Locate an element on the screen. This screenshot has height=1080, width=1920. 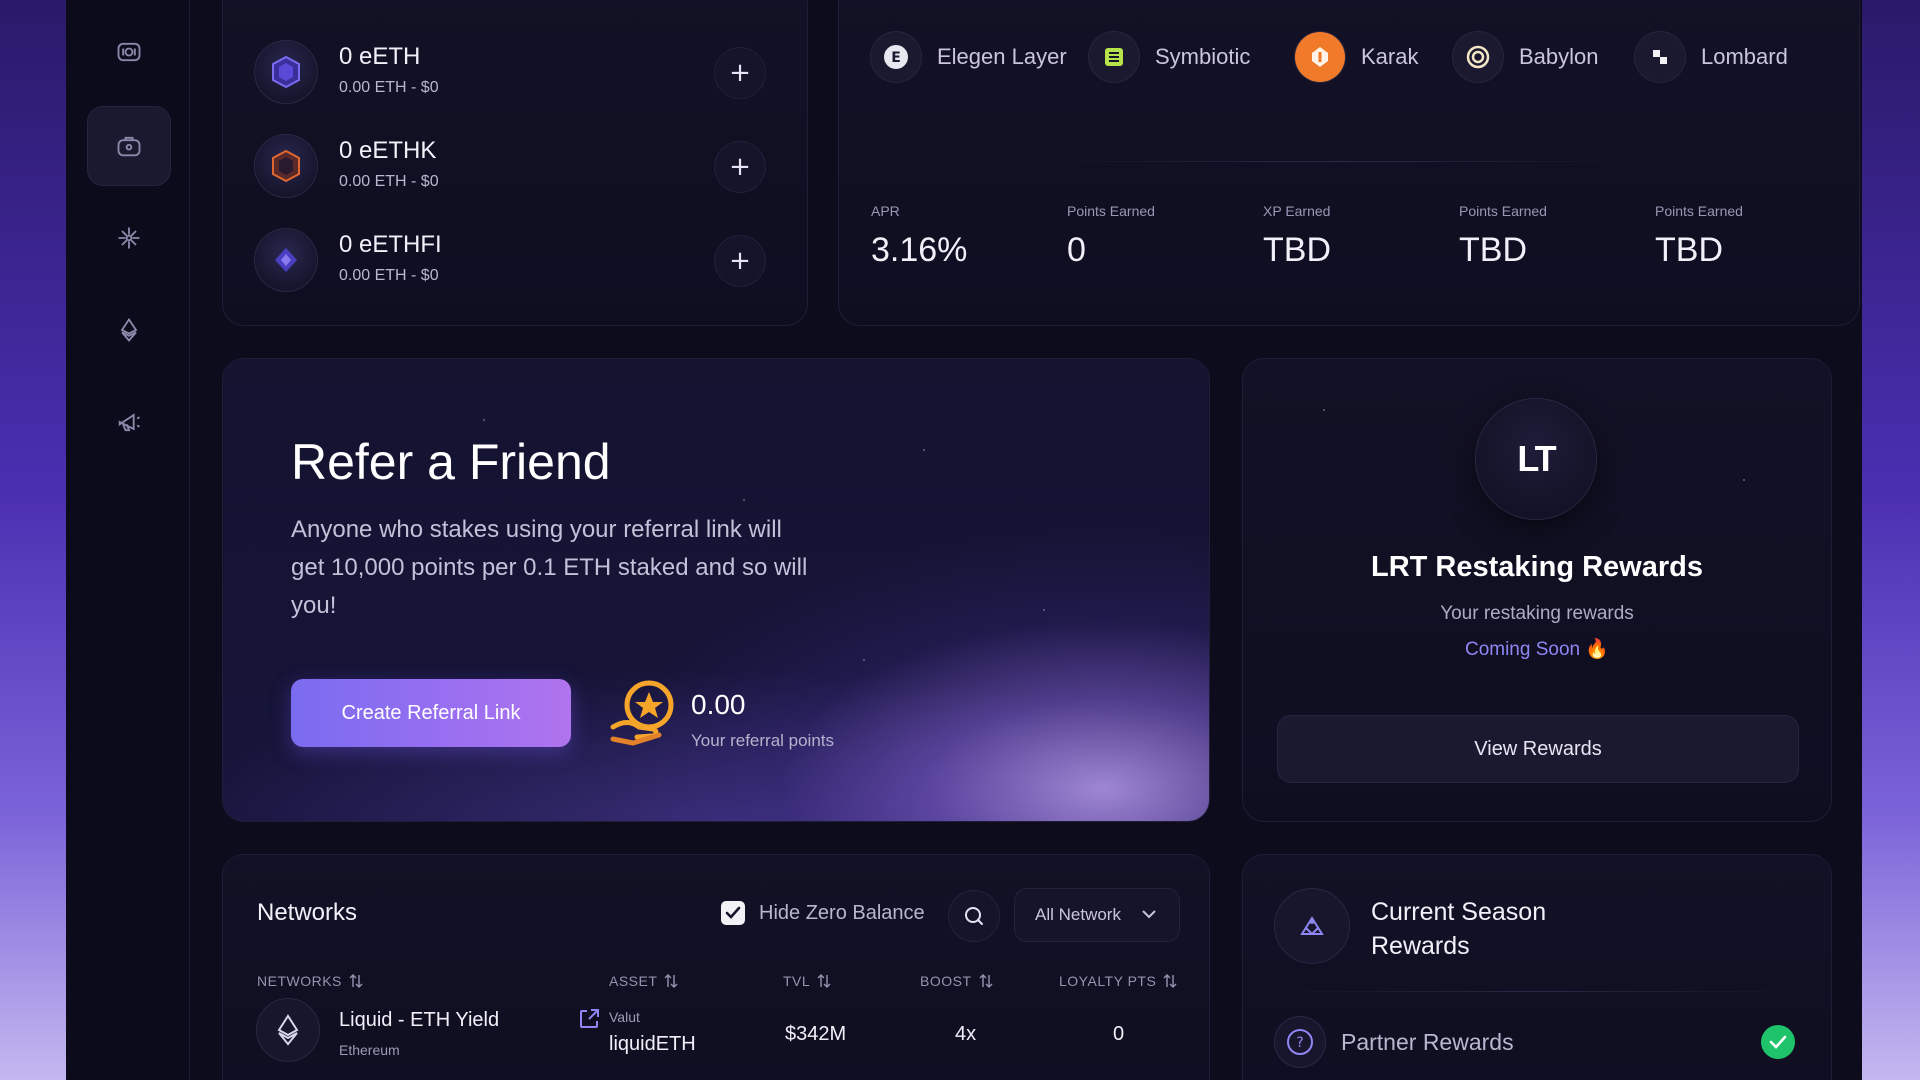
eethfi-icon is located at coordinates (286, 260).